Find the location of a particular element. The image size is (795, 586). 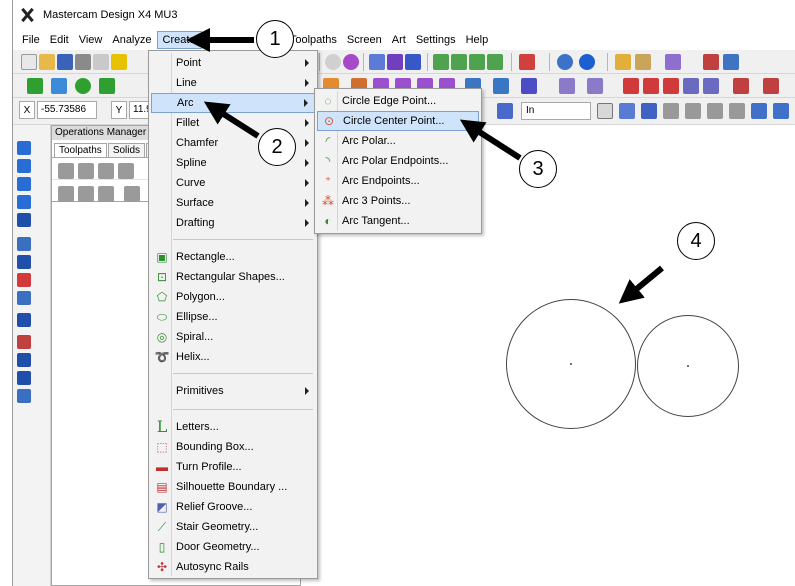

callout-3: 3 is located at coordinates (538, 169).